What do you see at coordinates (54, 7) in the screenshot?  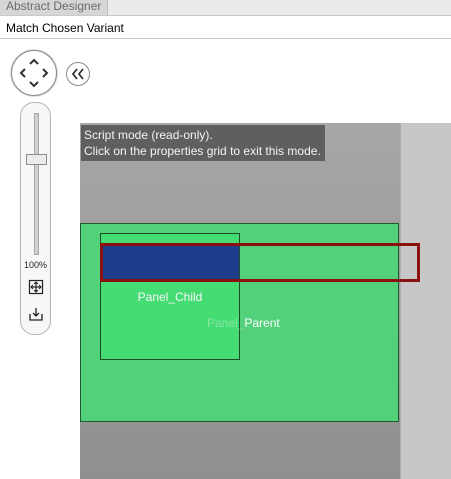 I see `tab-abstract-designer: Abstract Designer` at bounding box center [54, 7].